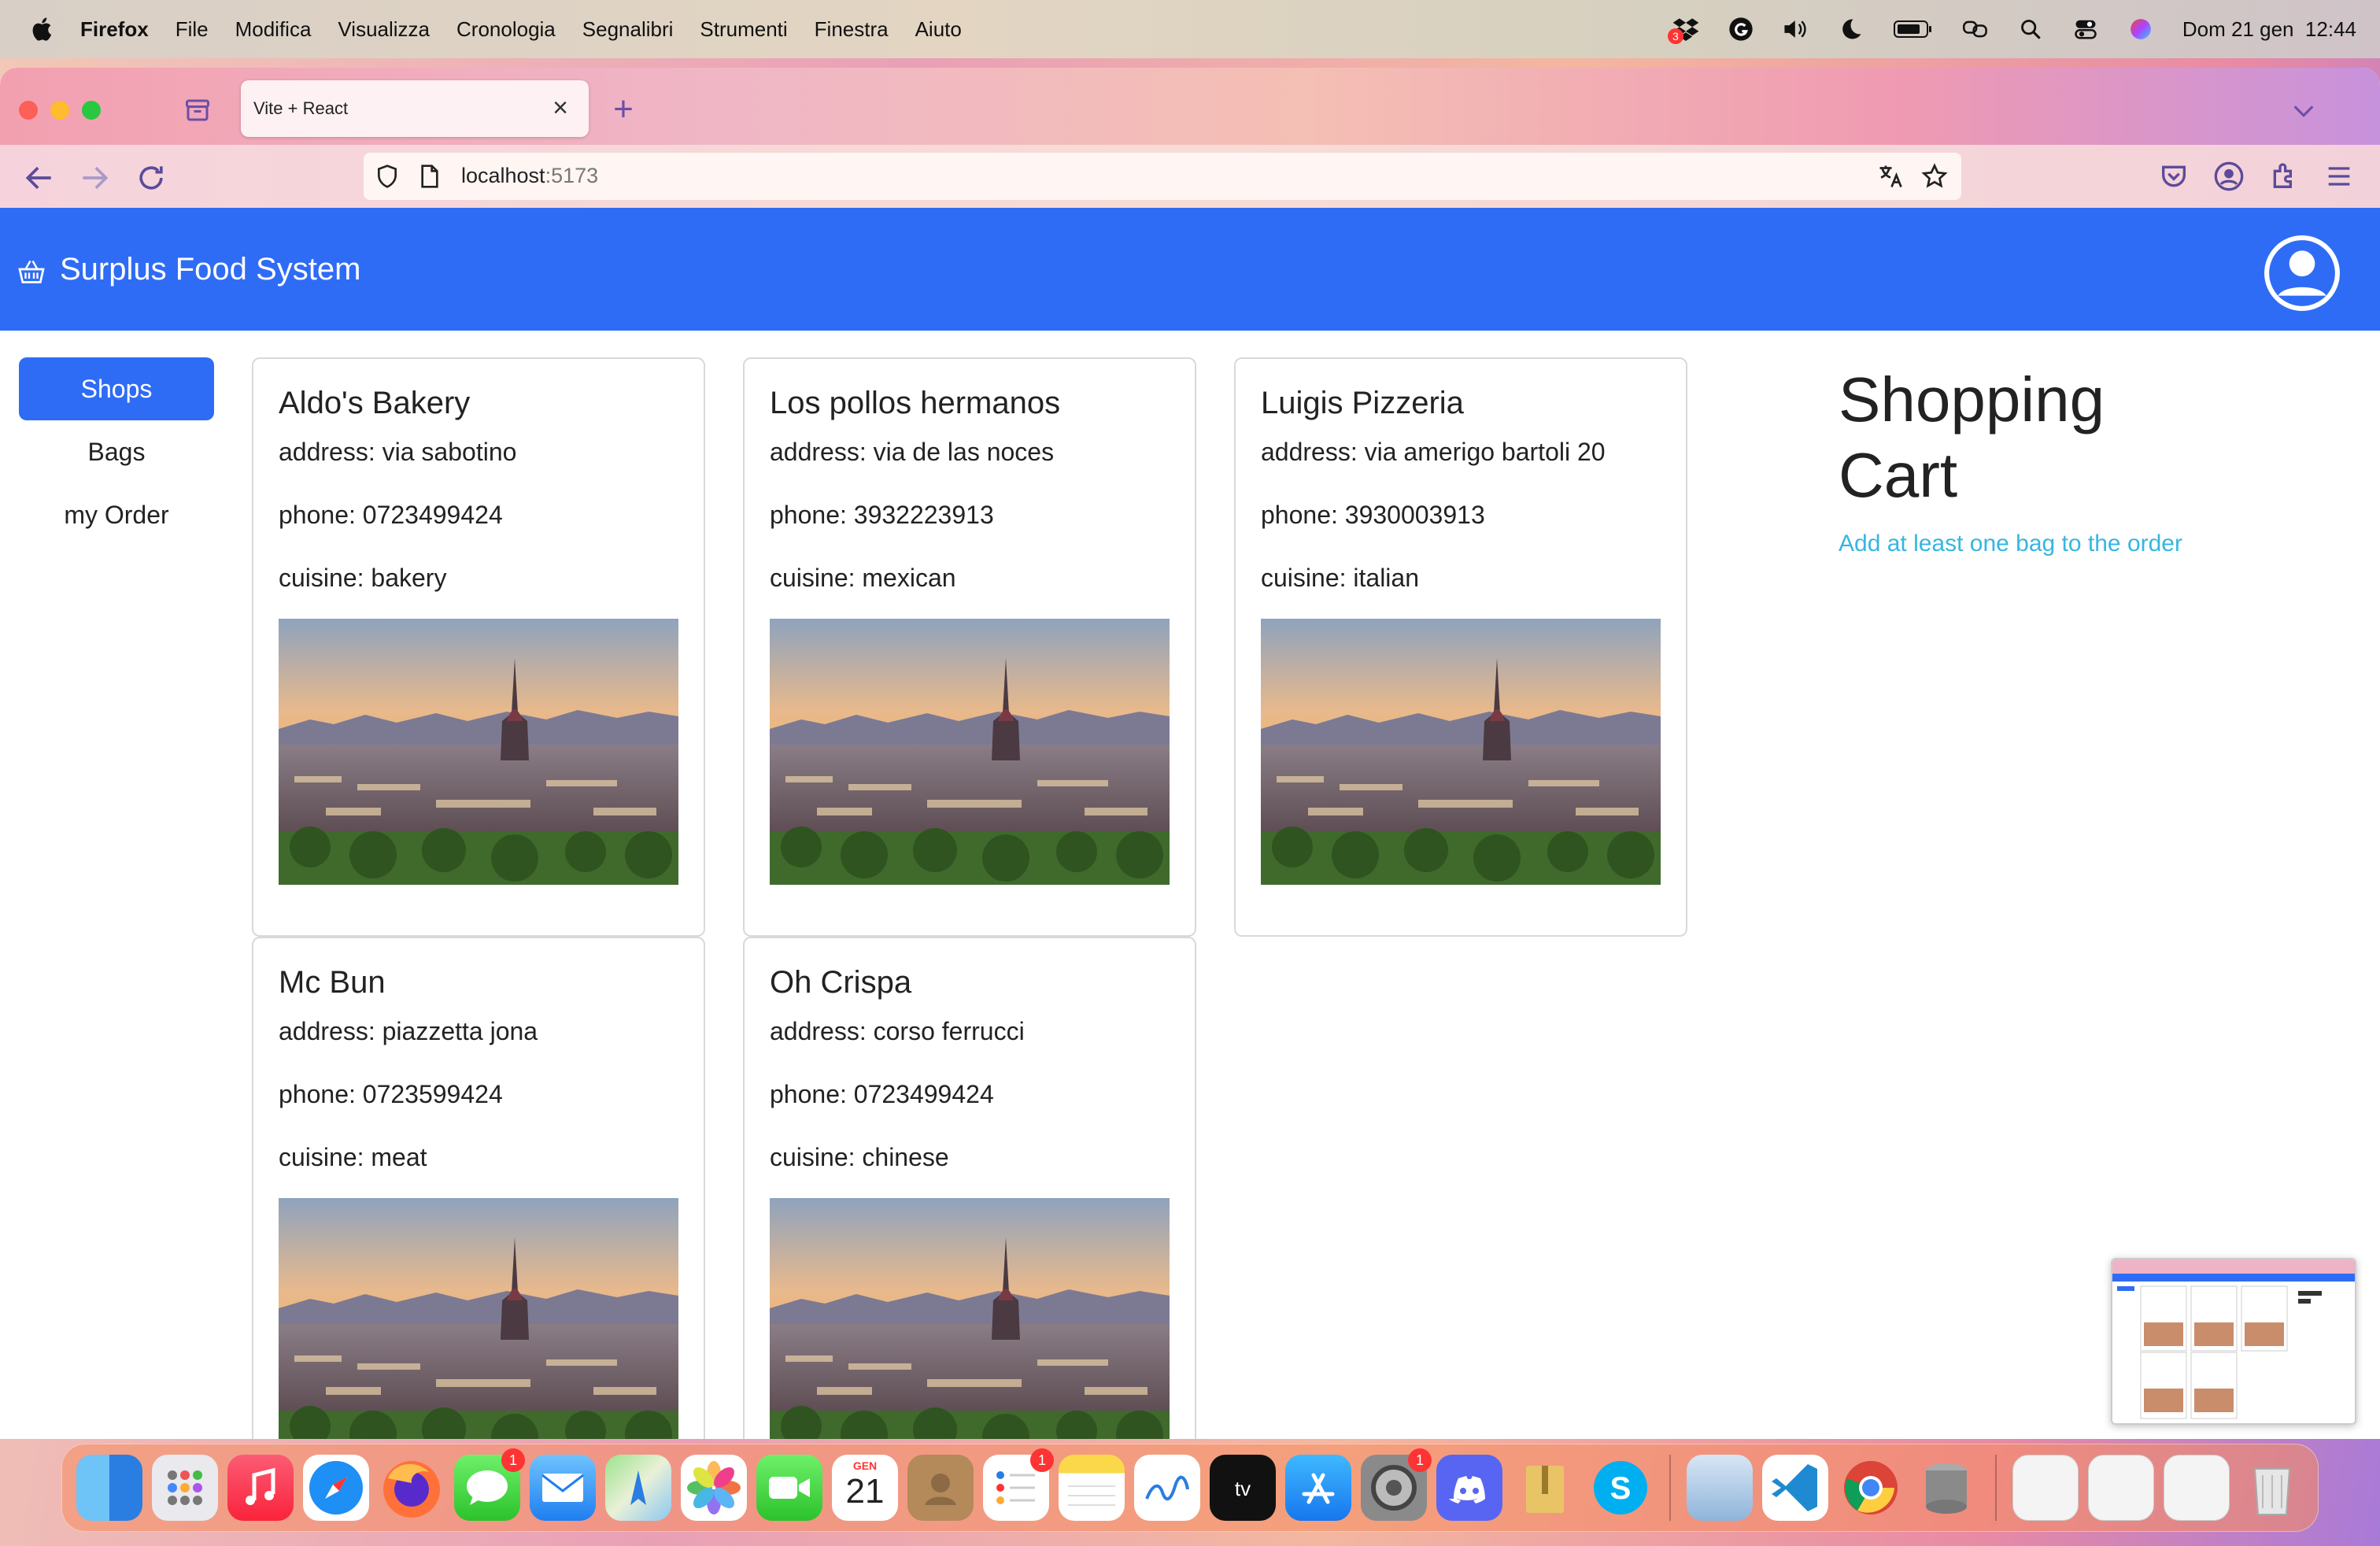 This screenshot has width=2380, height=1546. Describe the element at coordinates (1190, 269) in the screenshot. I see `app-navbar: Surplus Food System` at that location.